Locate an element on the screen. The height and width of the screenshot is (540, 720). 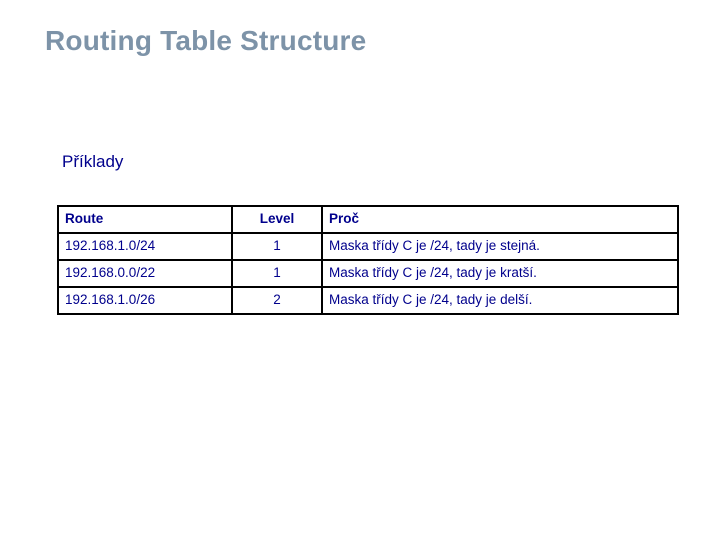
table-header-row: Route Level Proč is located at coordinates (368, 219).